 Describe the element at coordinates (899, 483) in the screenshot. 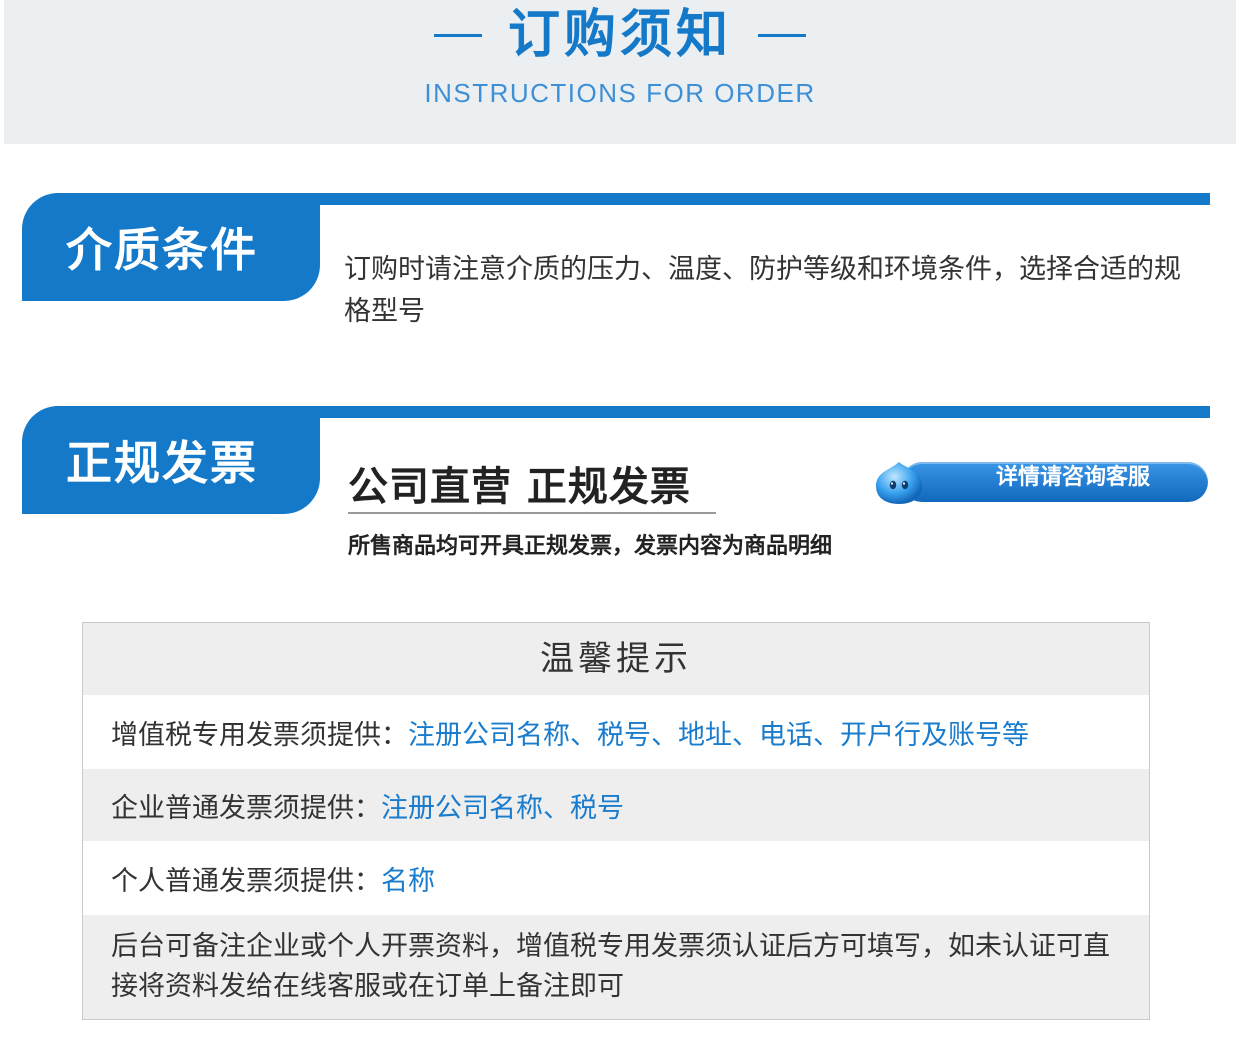

I see `mascot-icon` at that location.